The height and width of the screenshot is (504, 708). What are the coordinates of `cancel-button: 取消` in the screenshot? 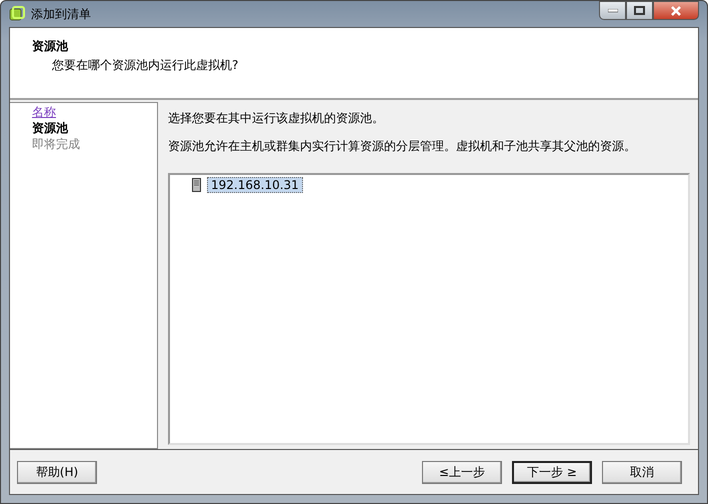 It's located at (642, 472).